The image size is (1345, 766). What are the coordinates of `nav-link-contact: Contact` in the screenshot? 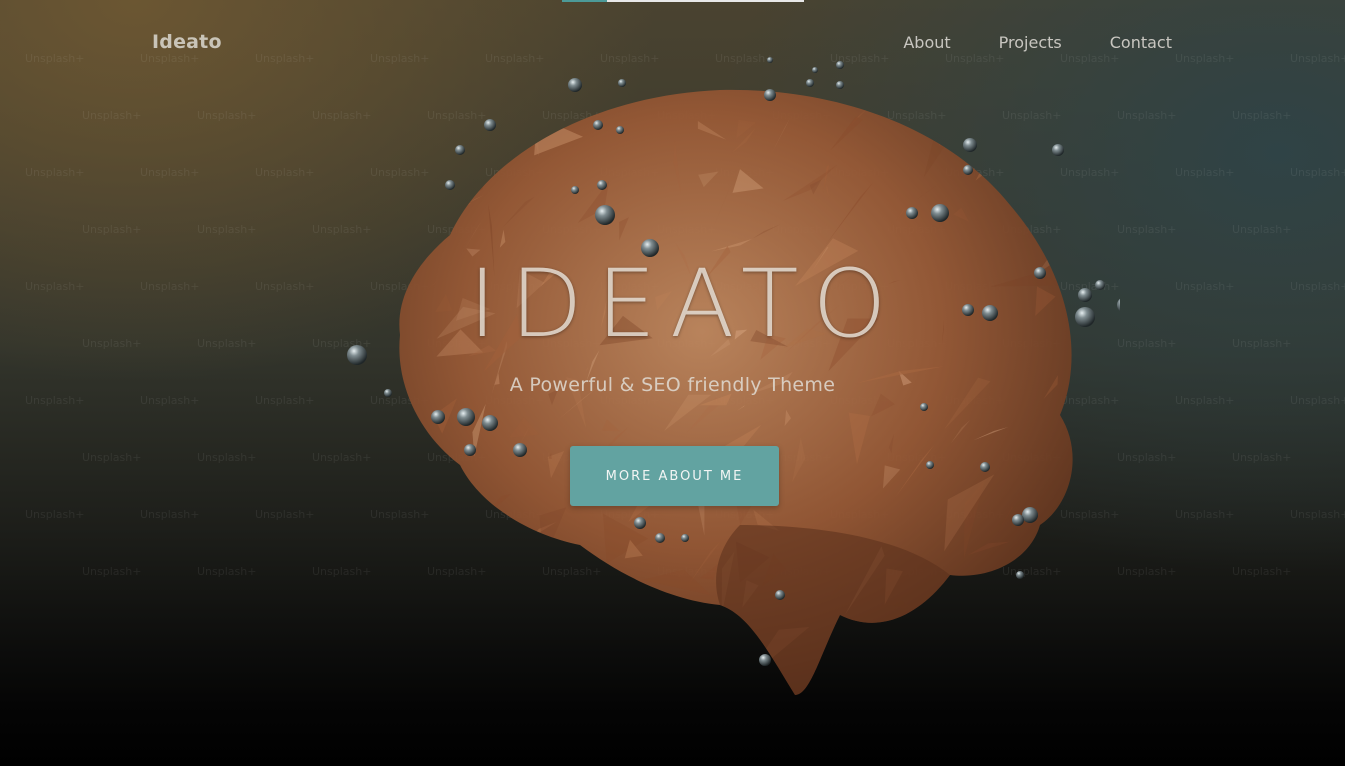 It's located at (1141, 42).